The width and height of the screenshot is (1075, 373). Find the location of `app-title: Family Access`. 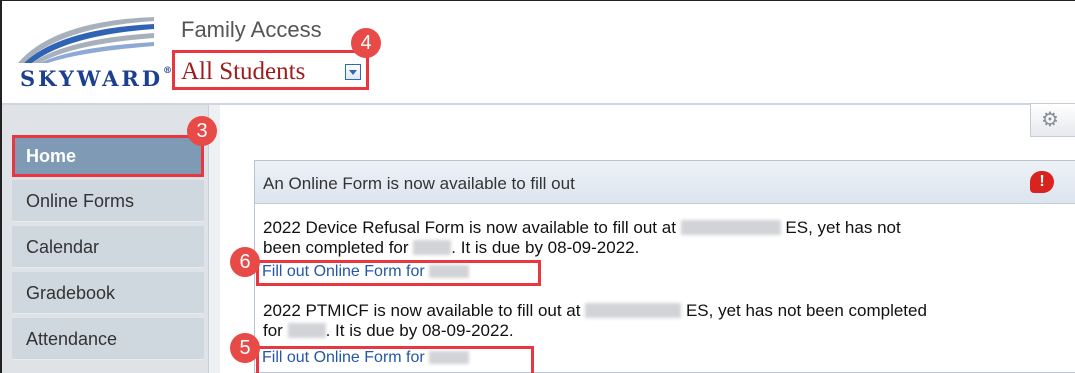

app-title: Family Access is located at coordinates (251, 29).